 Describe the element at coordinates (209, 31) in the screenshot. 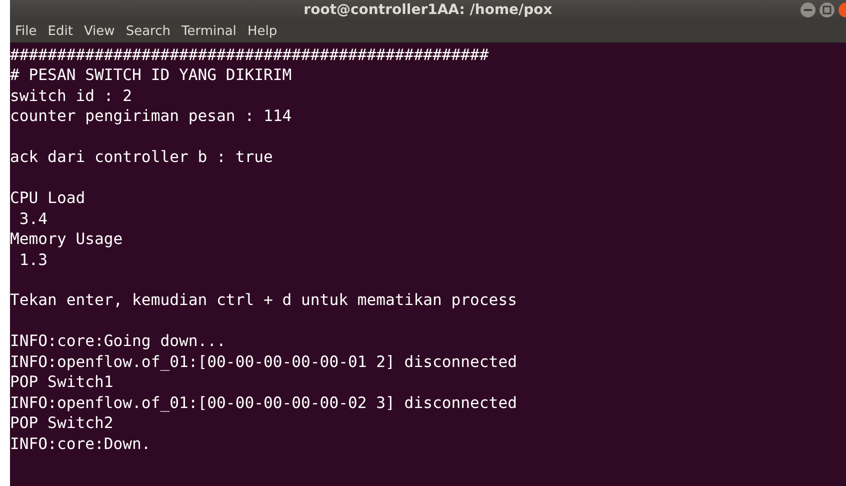

I see `menu-item: Terminal` at that location.